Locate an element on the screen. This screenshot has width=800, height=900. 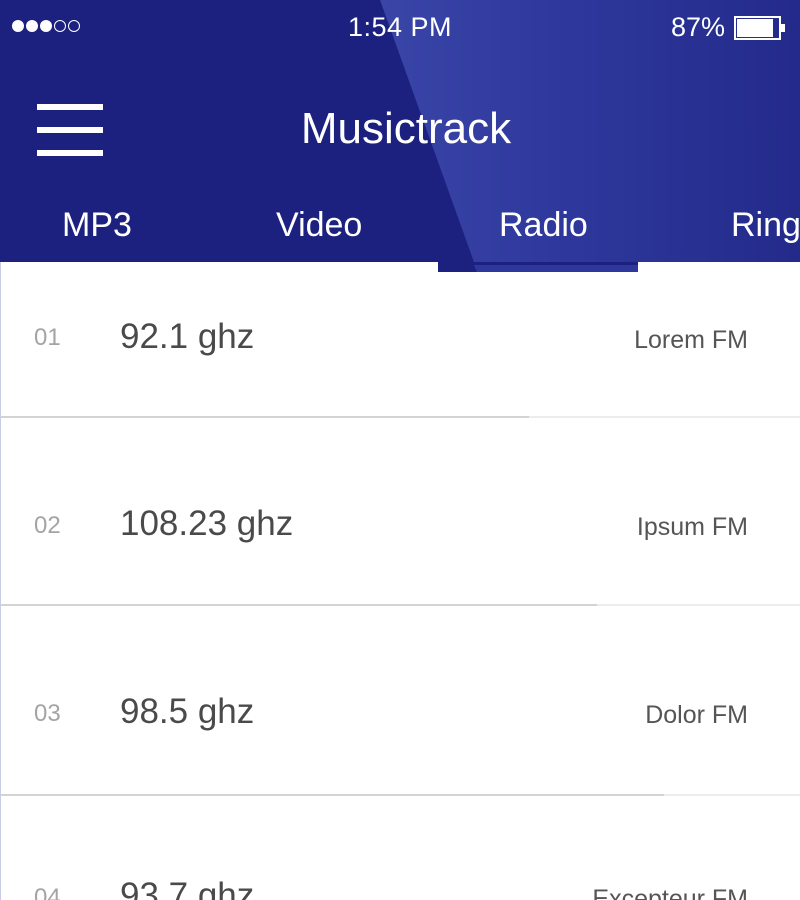
station-number: 04 is located at coordinates (47, 892).